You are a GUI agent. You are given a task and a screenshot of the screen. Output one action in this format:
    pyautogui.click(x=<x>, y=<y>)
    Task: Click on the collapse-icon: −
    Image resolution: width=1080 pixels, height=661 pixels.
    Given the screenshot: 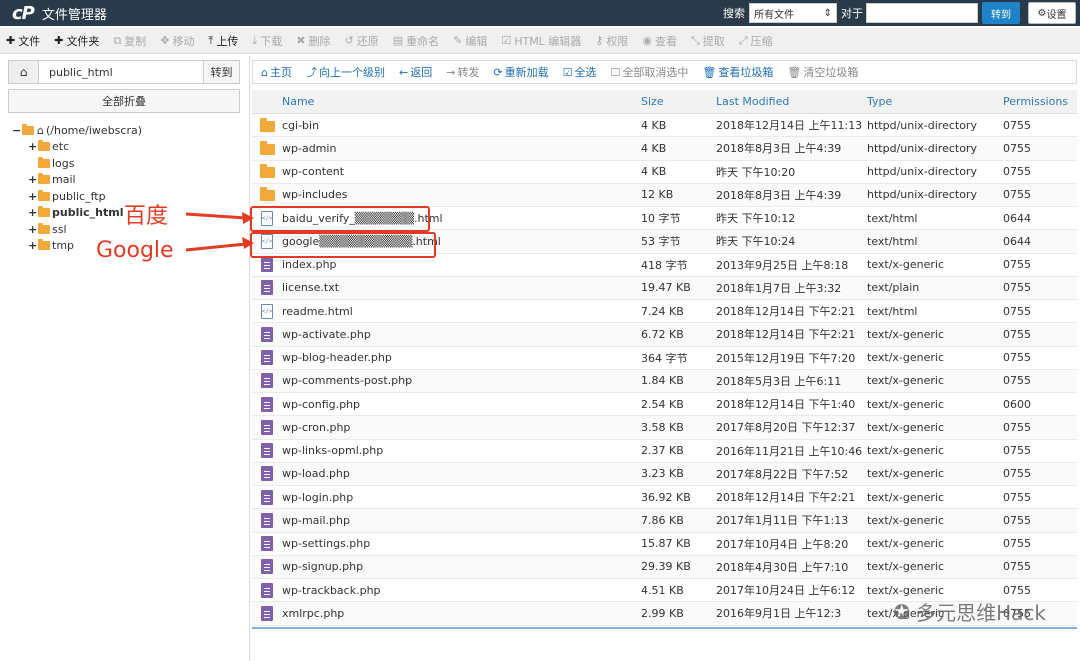 What is the action you would take?
    pyautogui.click(x=17, y=130)
    